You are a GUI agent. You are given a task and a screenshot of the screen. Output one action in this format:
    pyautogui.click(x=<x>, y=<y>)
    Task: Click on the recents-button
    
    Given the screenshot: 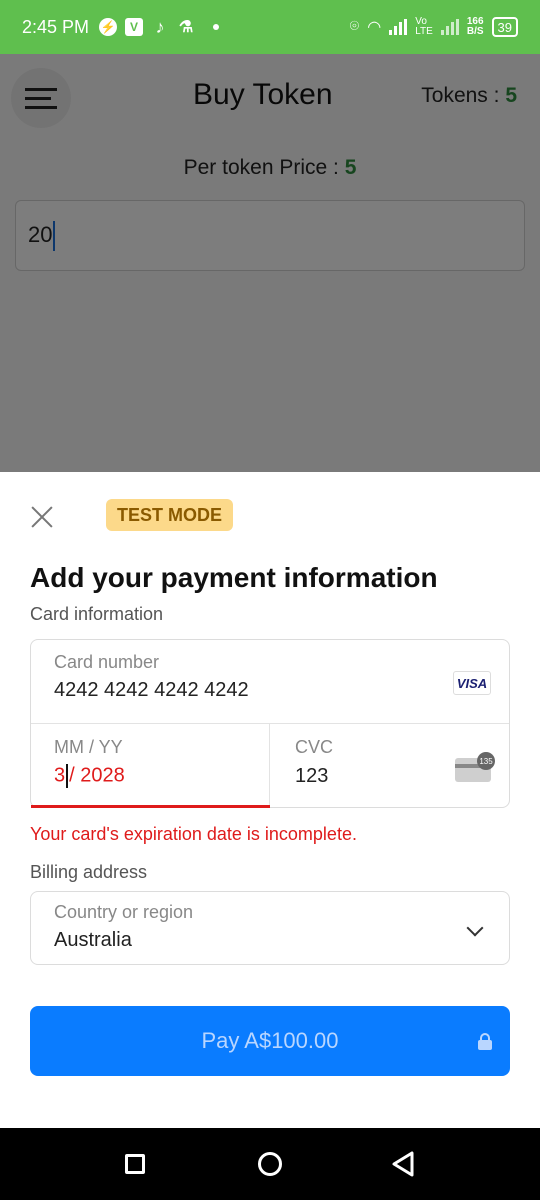 What is the action you would take?
    pyautogui.click(x=135, y=1164)
    